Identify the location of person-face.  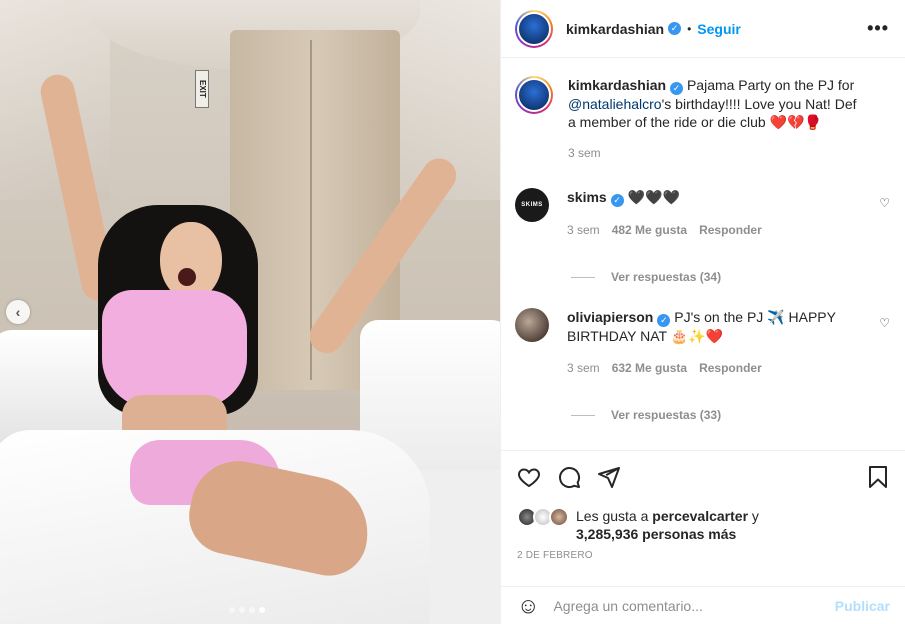
(191, 261).